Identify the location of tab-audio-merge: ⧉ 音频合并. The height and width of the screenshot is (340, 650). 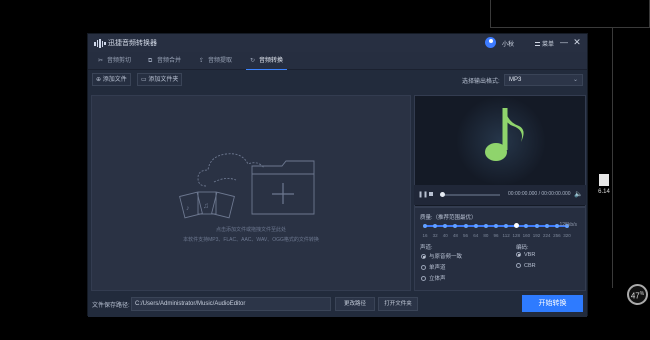
(164, 61).